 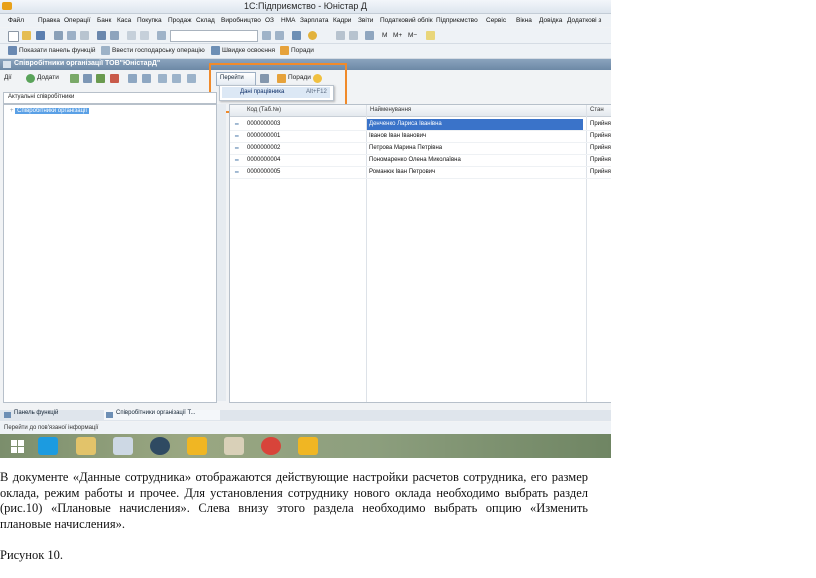 What do you see at coordinates (58, 35) in the screenshot?
I see `cut-icon` at bounding box center [58, 35].